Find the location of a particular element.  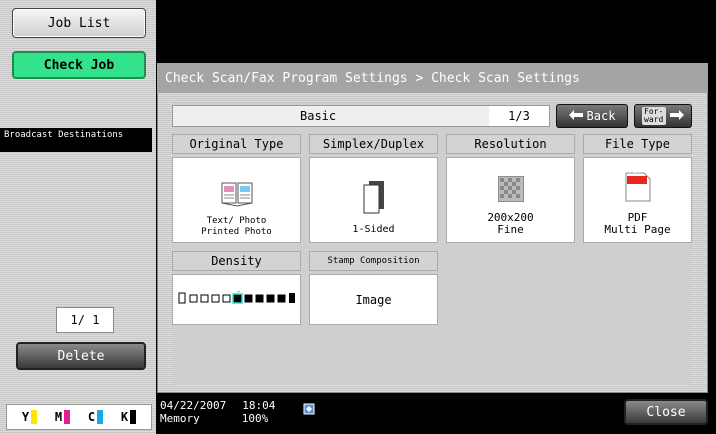

stamp-composition-value: Image is located at coordinates (373, 299).